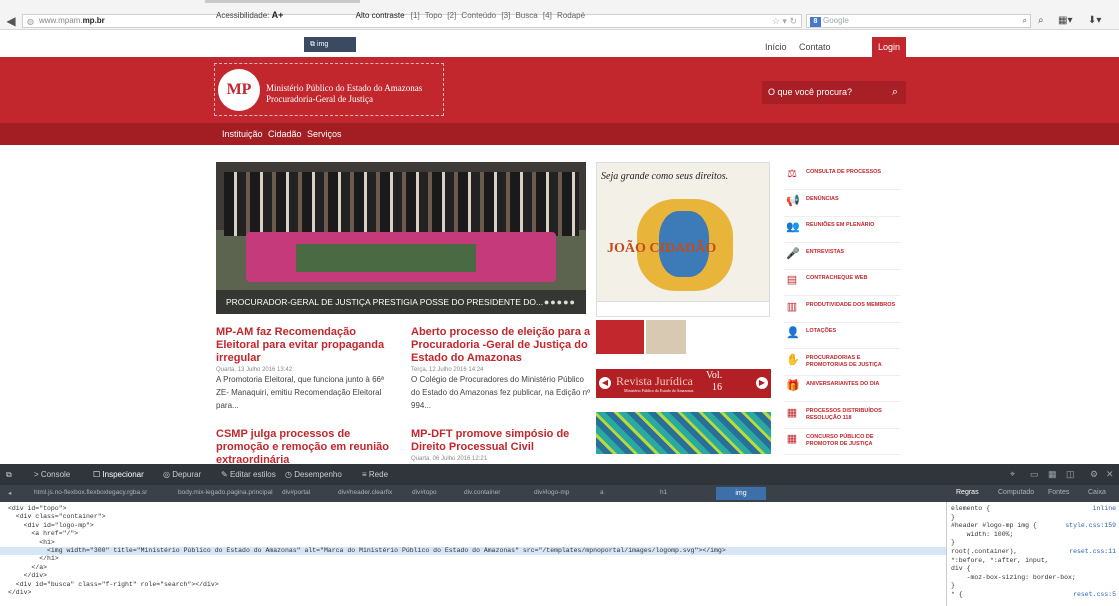 The width and height of the screenshot is (1119, 606). I want to click on tab-fontes: Fontes, so click(1058, 492).